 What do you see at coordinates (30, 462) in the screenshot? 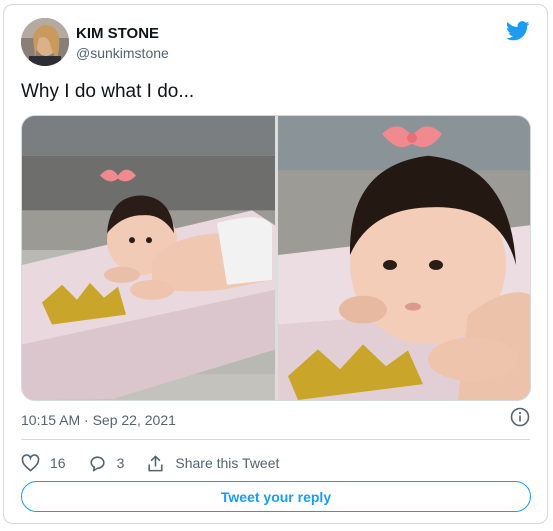
I see `heart-icon` at bounding box center [30, 462].